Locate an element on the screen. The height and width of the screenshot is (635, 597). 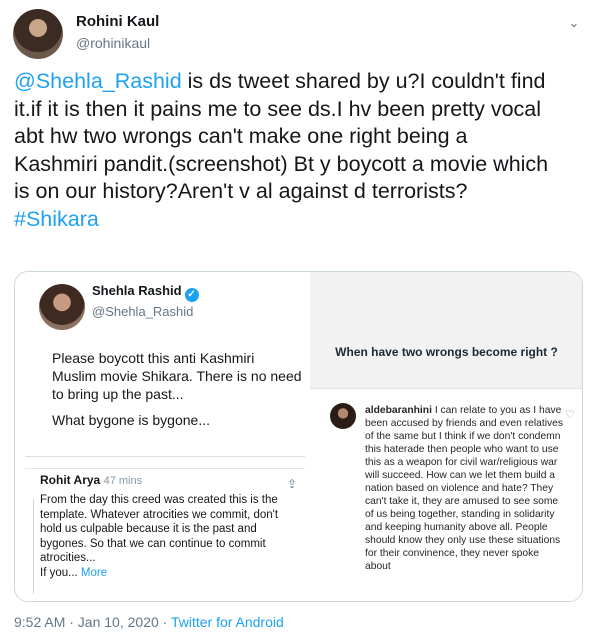
tweet-source: Twitter for Android is located at coordinates (227, 622).